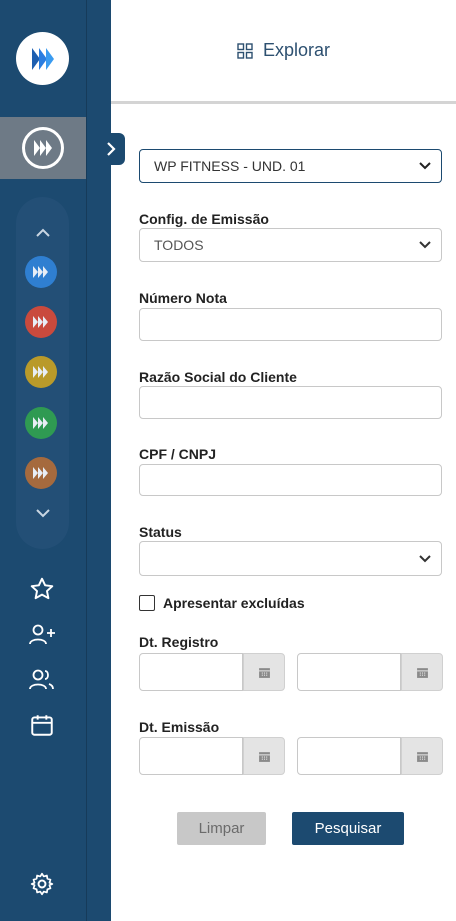  What do you see at coordinates (179, 245) in the screenshot?
I see `config-select-value: TODOS` at bounding box center [179, 245].